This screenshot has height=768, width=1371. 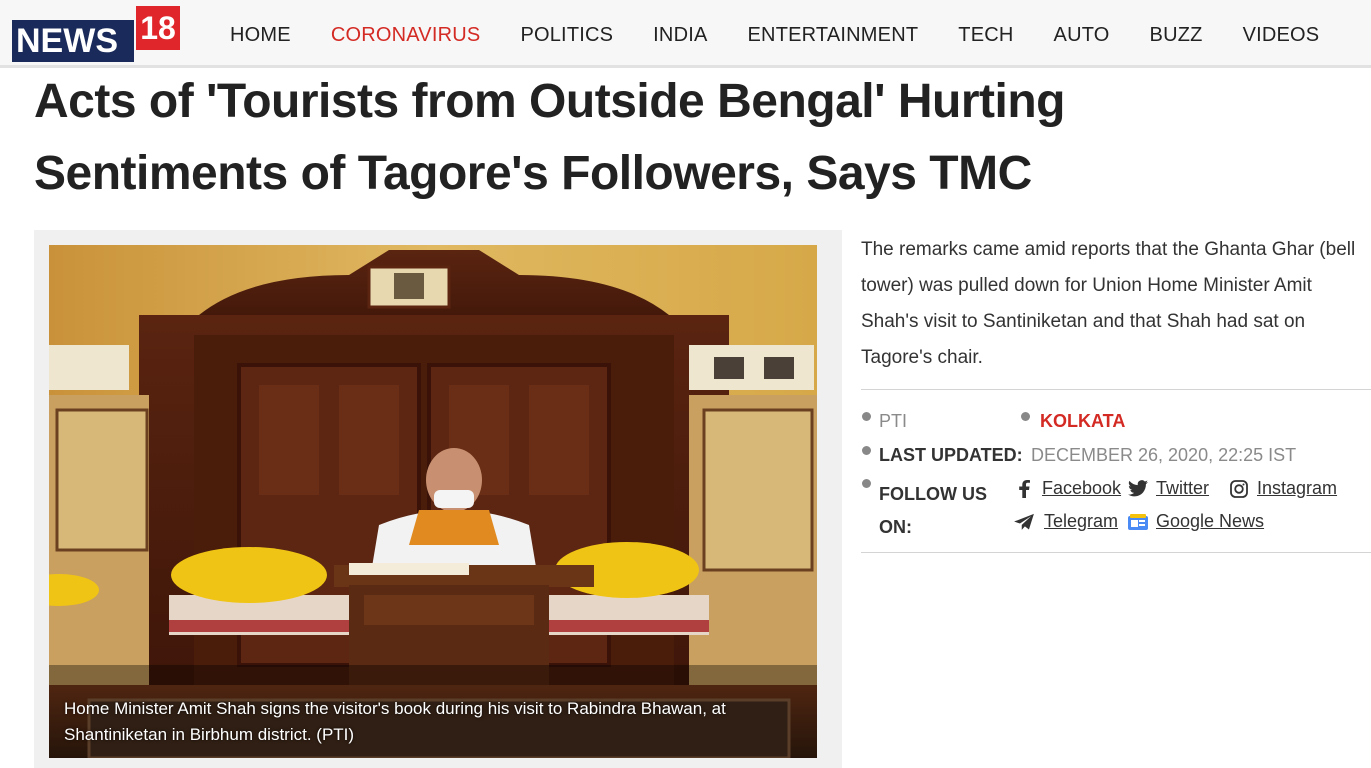 What do you see at coordinates (1025, 416) in the screenshot?
I see `bullet-location` at bounding box center [1025, 416].